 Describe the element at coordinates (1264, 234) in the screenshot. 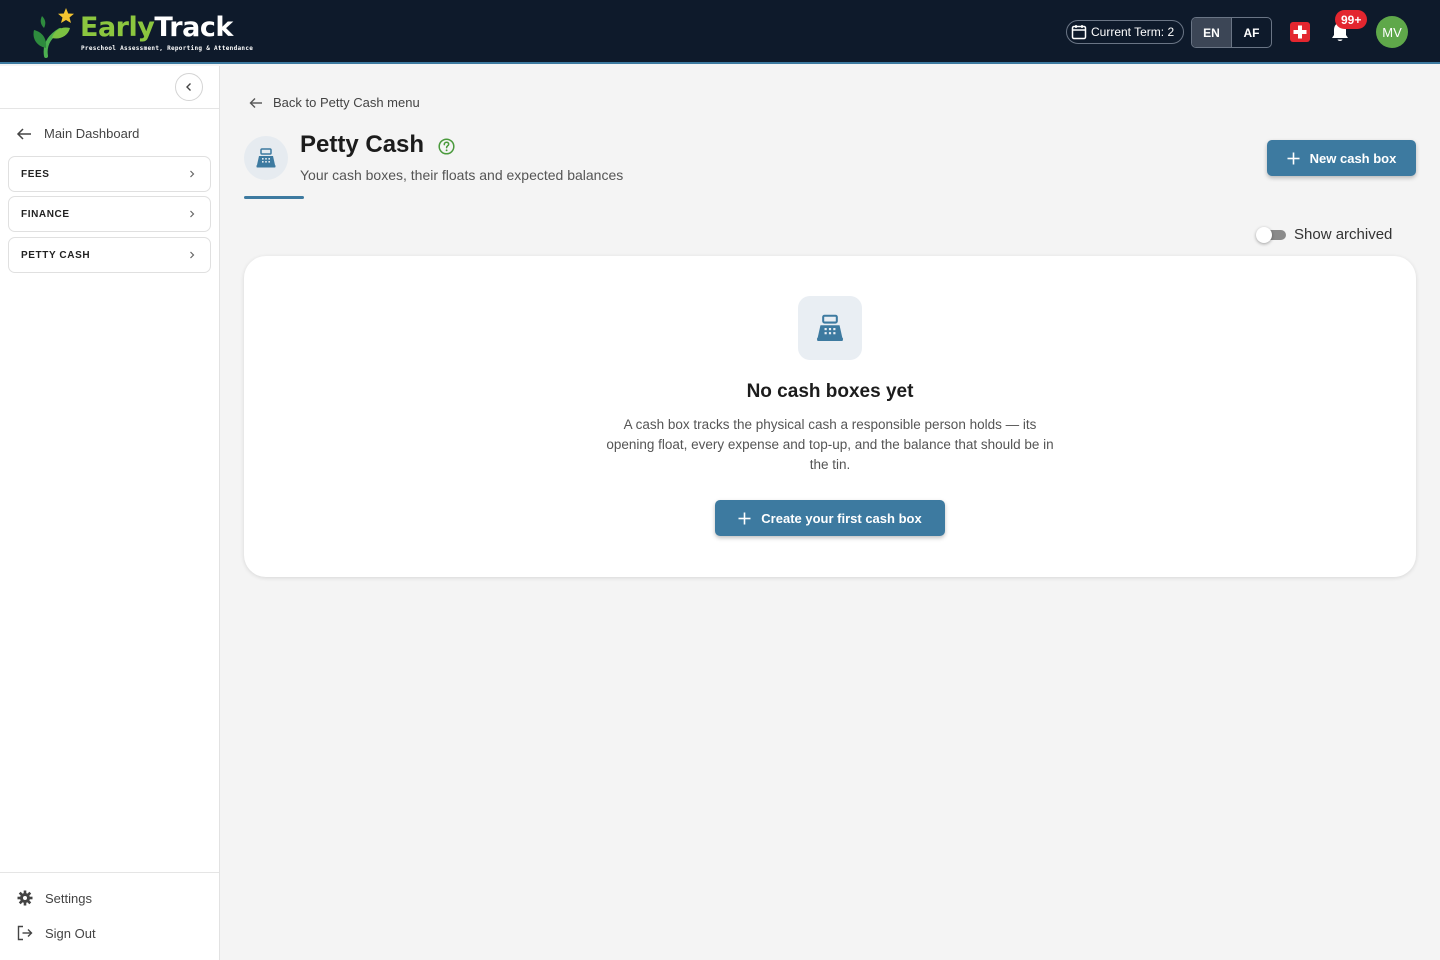

I see `toggle-knob` at that location.